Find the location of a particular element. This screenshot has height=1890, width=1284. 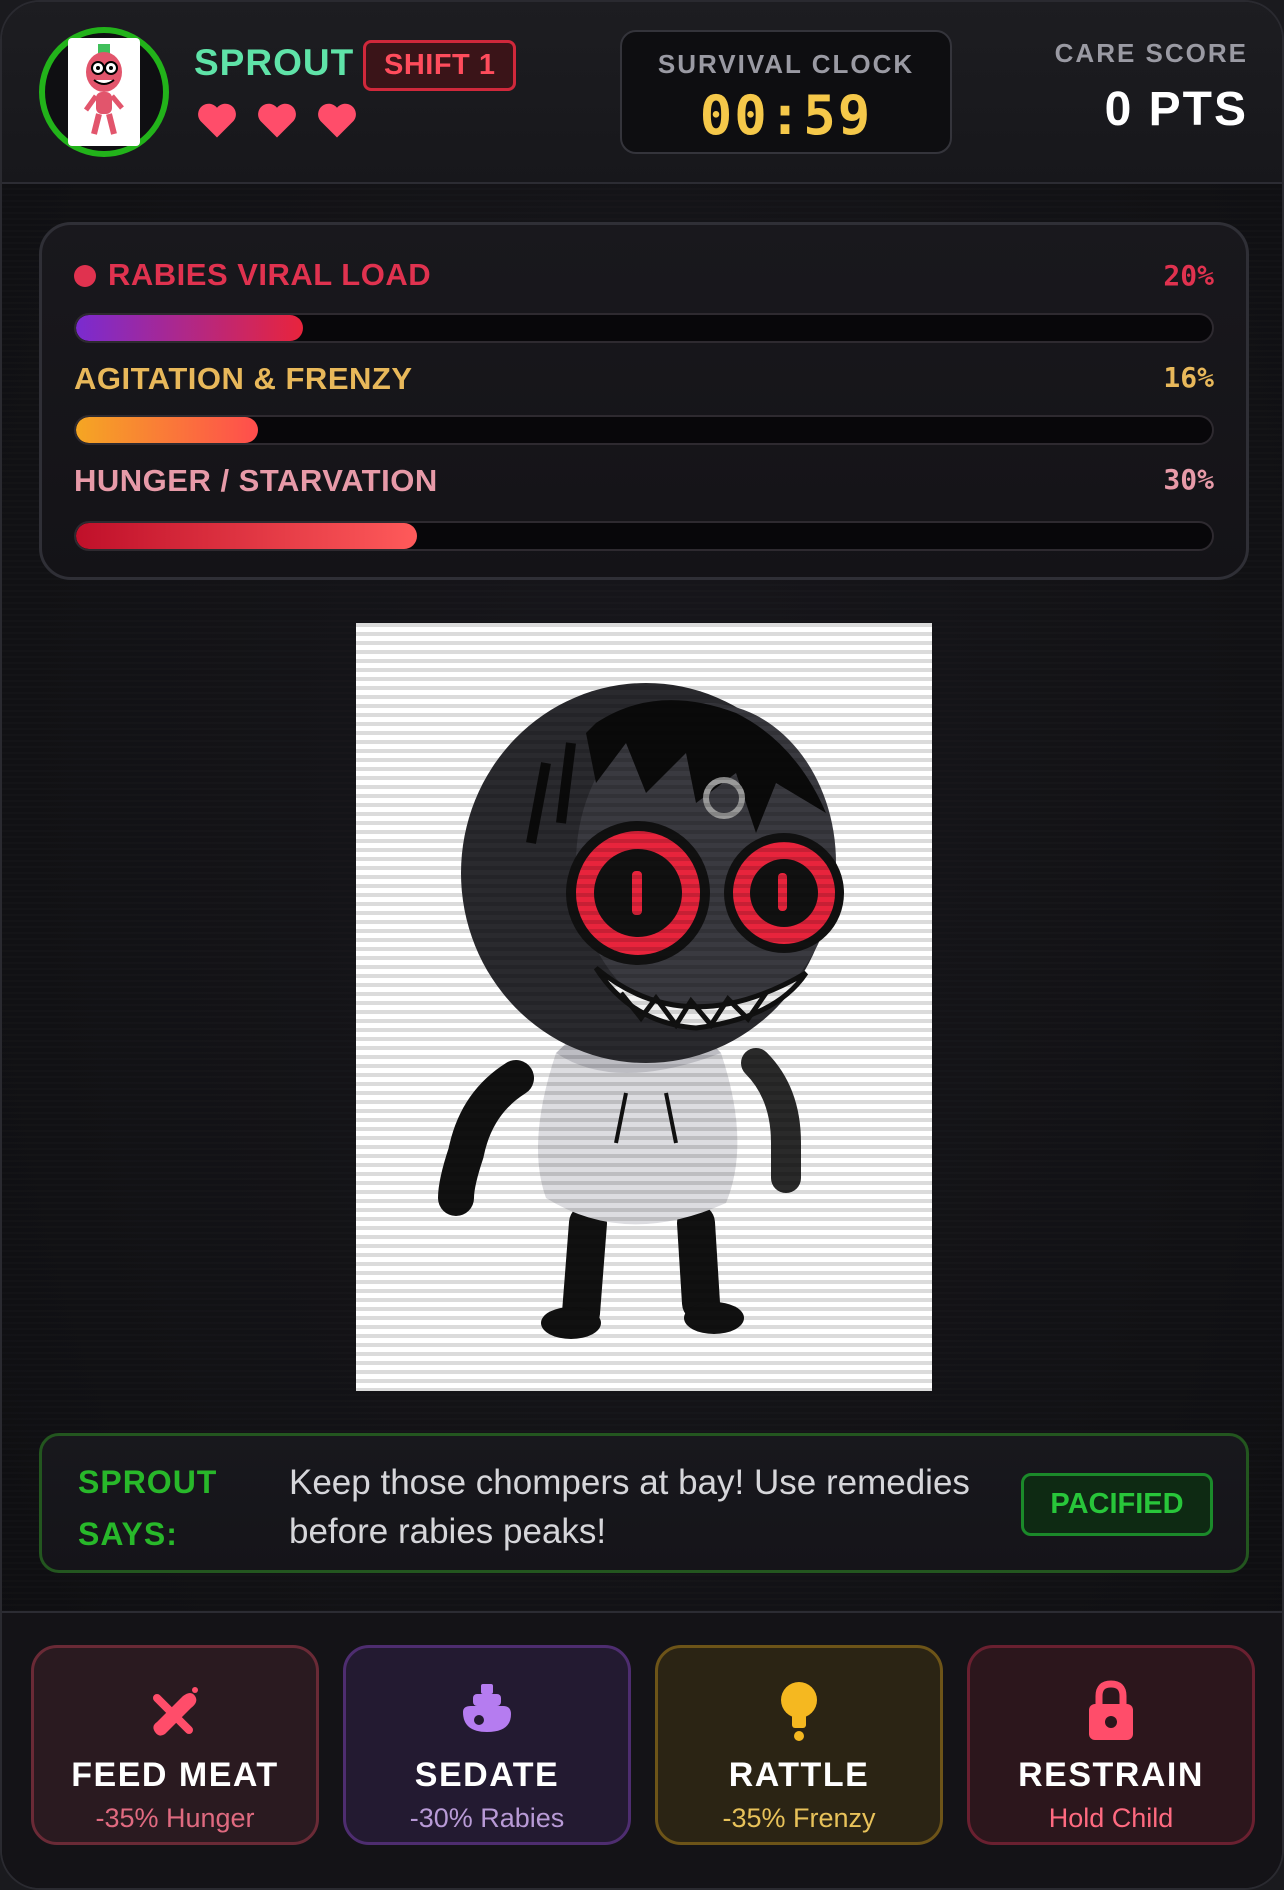

lives-hearts is located at coordinates (277, 120).